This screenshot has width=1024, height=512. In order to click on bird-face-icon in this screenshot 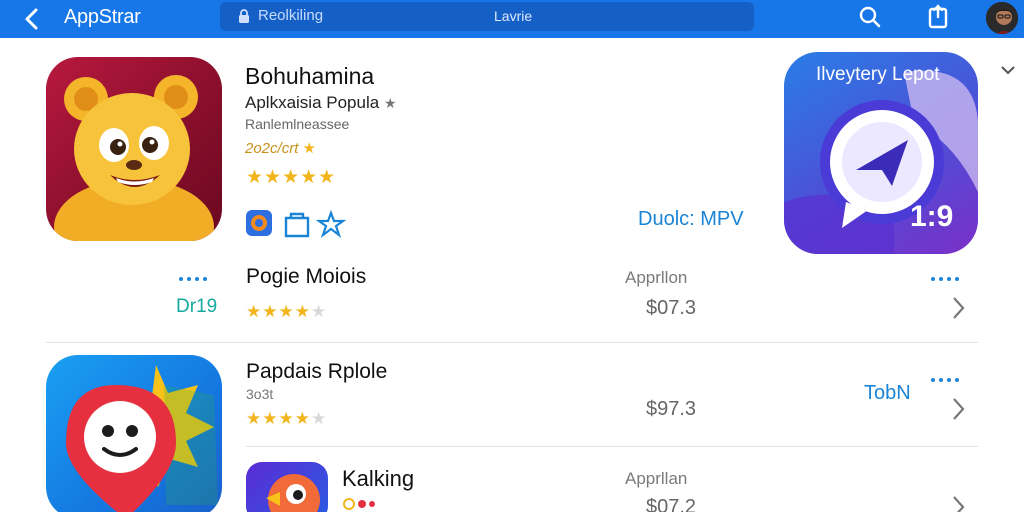, I will do `click(293, 493)`.